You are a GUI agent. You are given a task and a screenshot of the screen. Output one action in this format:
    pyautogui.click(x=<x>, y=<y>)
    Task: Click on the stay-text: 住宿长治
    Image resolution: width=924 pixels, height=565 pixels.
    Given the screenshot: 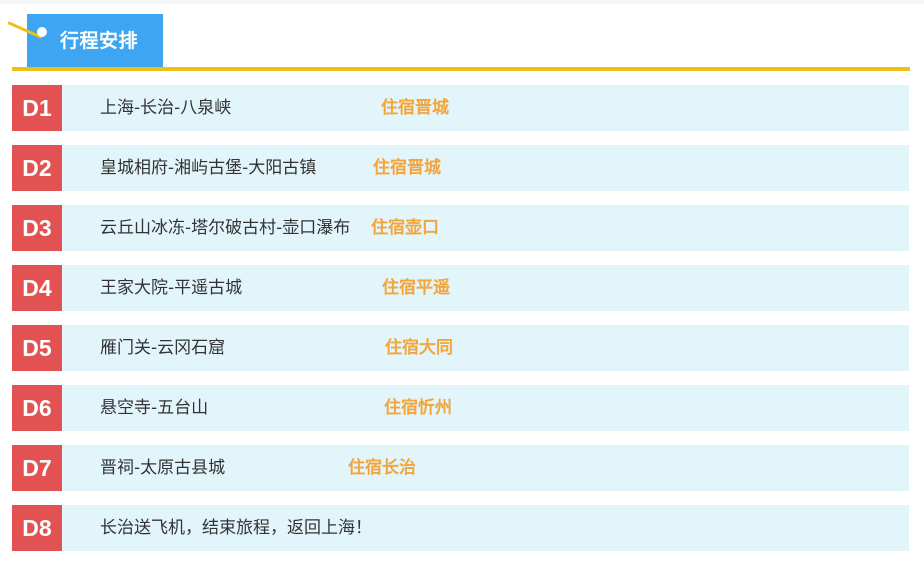 What is the action you would take?
    pyautogui.click(x=382, y=468)
    